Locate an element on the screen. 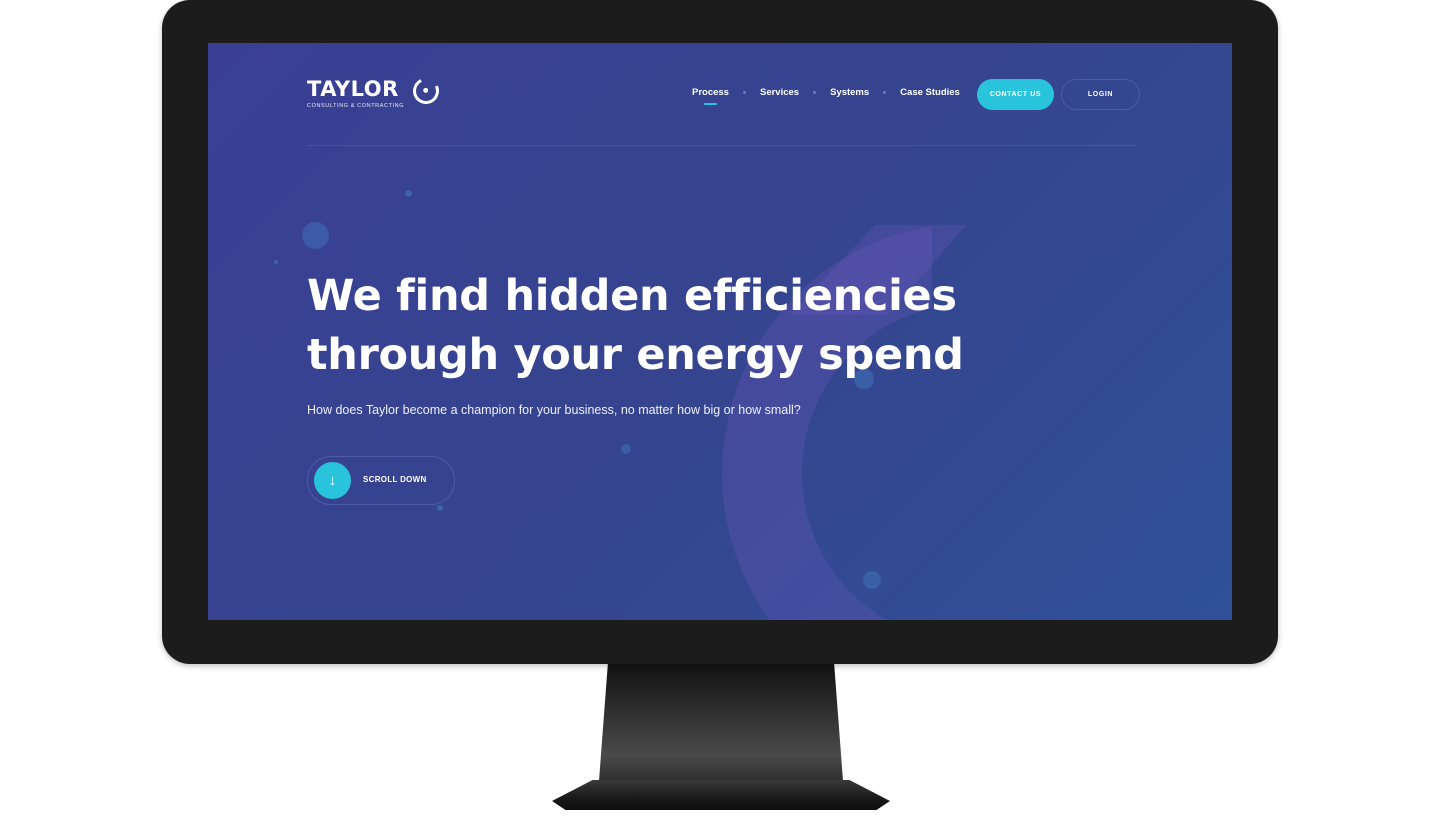 This screenshot has height=817, width=1440. contact-us-button: CONTACT US is located at coordinates (1015, 94).